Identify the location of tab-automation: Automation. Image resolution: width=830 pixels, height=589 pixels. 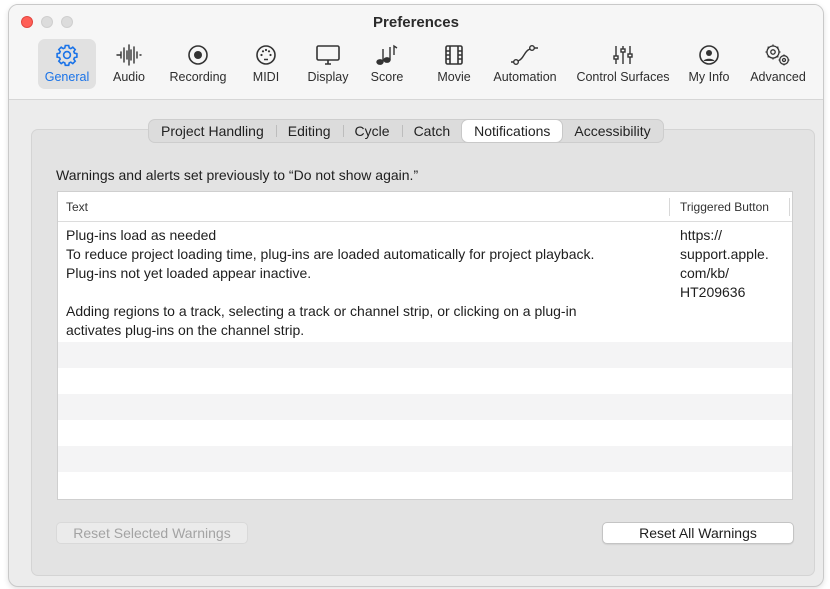
(525, 64).